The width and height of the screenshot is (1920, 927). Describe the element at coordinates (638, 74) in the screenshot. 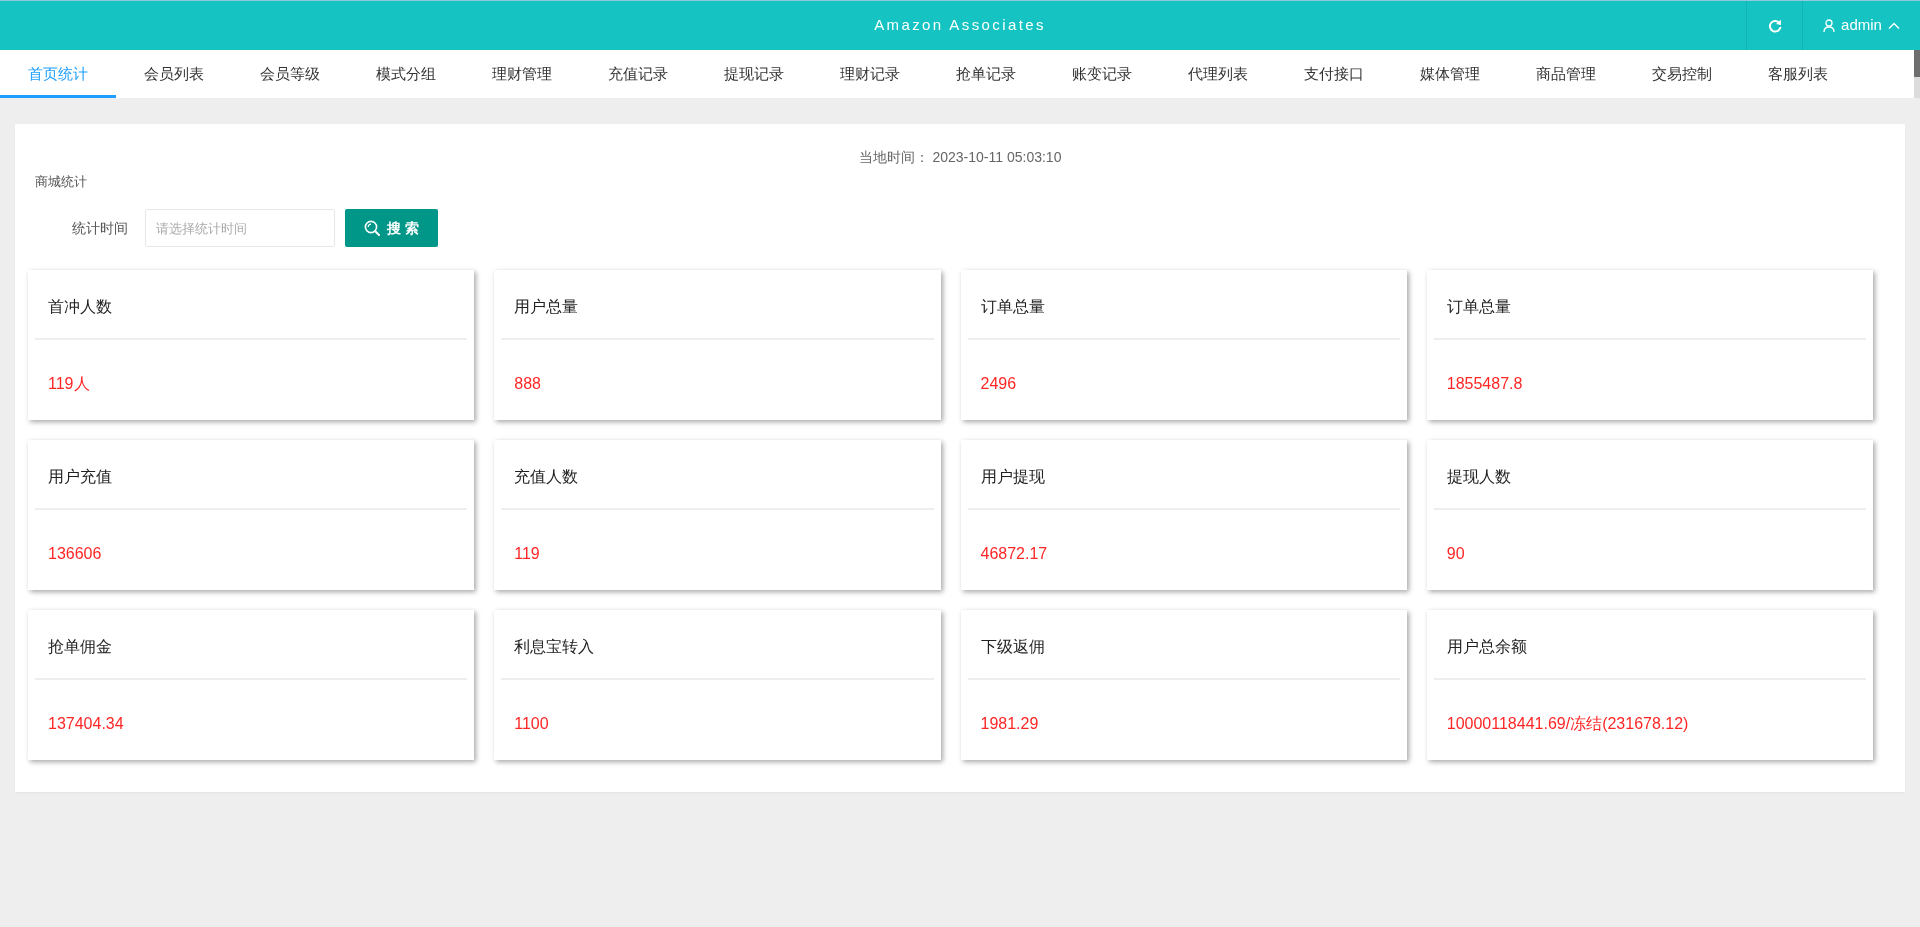

I see `nav-tab: 充值记录` at that location.